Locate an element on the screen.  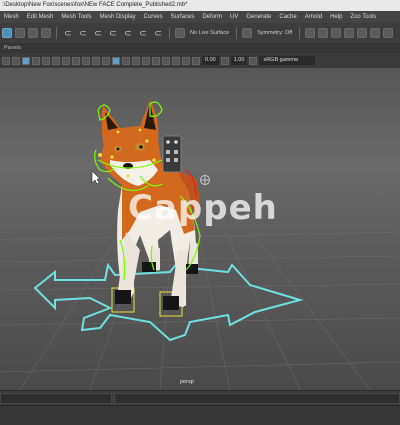
rotate-tool-icon is located at coordinates (33, 33).